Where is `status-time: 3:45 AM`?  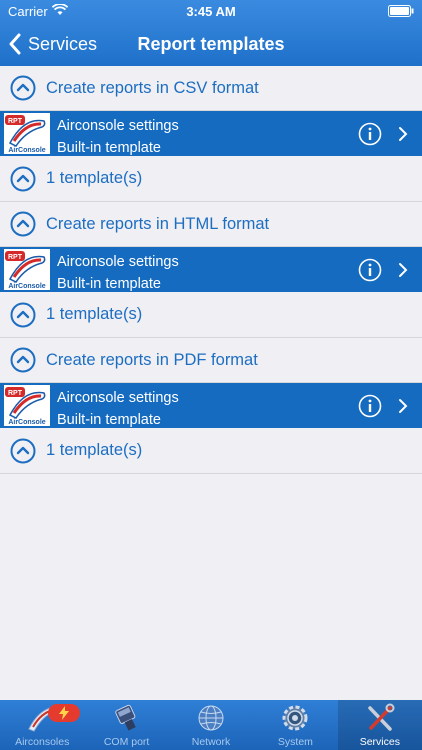 status-time: 3:45 AM is located at coordinates (211, 11).